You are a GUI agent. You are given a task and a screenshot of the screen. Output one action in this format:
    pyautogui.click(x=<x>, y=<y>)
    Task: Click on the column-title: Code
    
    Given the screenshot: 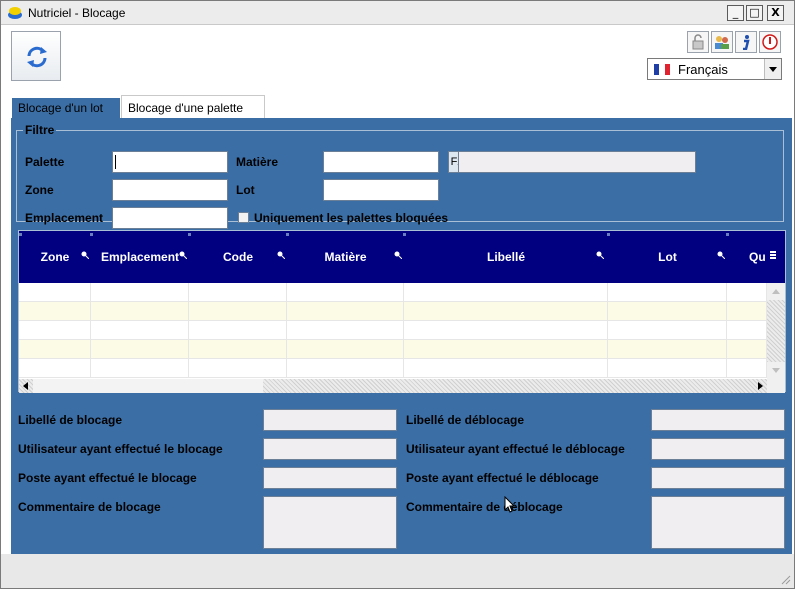 What is the action you would take?
    pyautogui.click(x=238, y=257)
    